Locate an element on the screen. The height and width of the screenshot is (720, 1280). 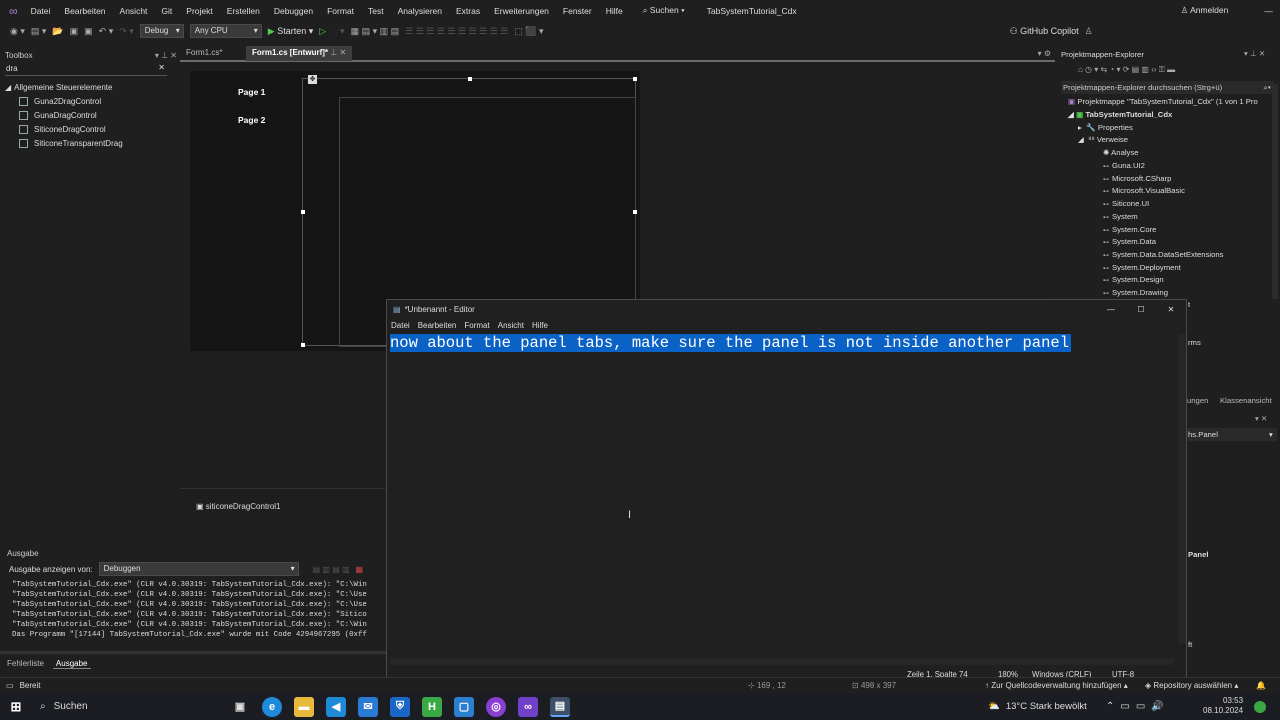
tab-class-view: Klassenansicht is located at coordinates (1246, 400).